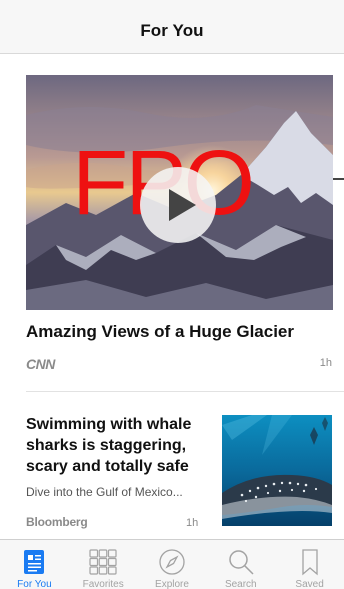  I want to click on nav-bar: For You, so click(172, 31).